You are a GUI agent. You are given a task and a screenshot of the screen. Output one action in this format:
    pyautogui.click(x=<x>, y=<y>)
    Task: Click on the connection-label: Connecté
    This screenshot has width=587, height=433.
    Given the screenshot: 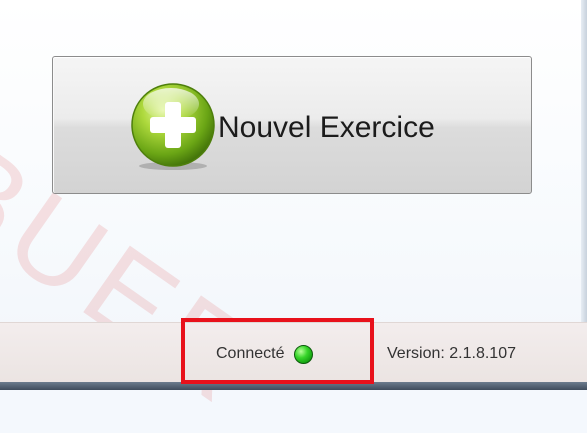 What is the action you would take?
    pyautogui.click(x=250, y=353)
    